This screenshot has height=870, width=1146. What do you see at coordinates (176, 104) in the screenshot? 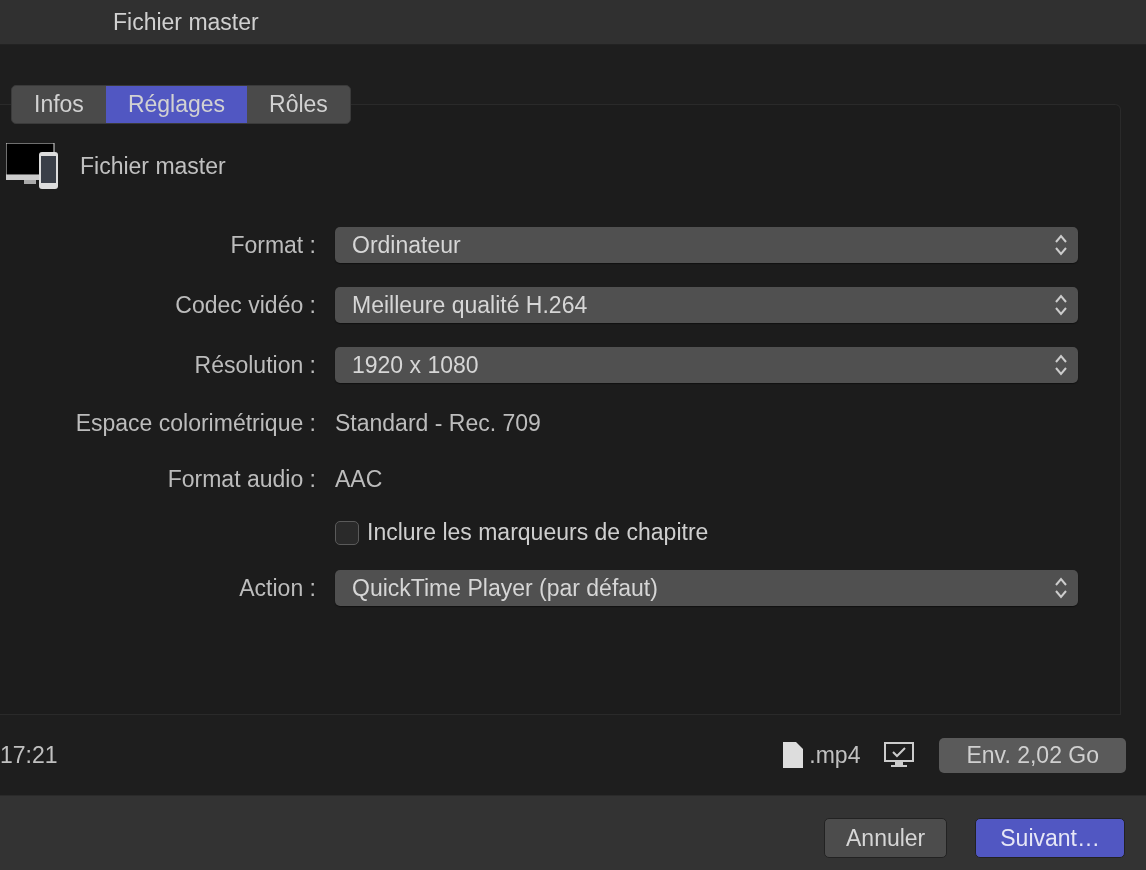
I see `tab: Réglages` at bounding box center [176, 104].